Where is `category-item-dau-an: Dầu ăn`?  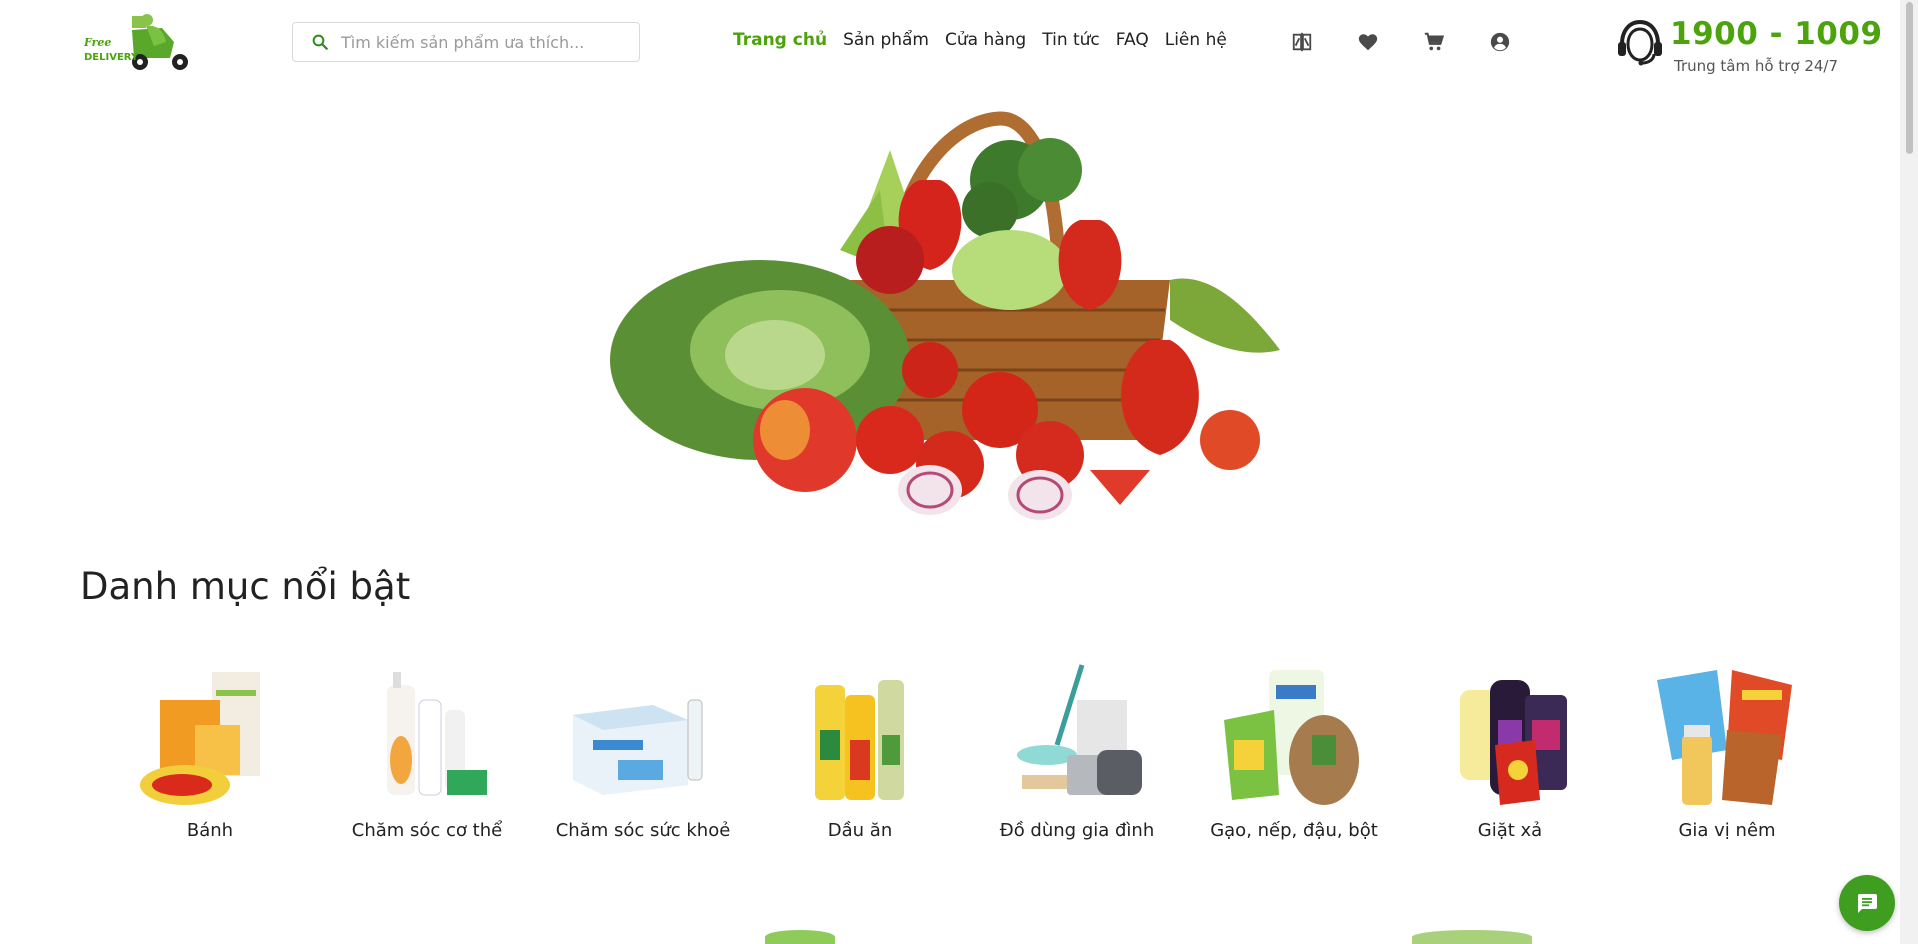
category-item-dau-an: Dầu ăn is located at coordinates (845, 755).